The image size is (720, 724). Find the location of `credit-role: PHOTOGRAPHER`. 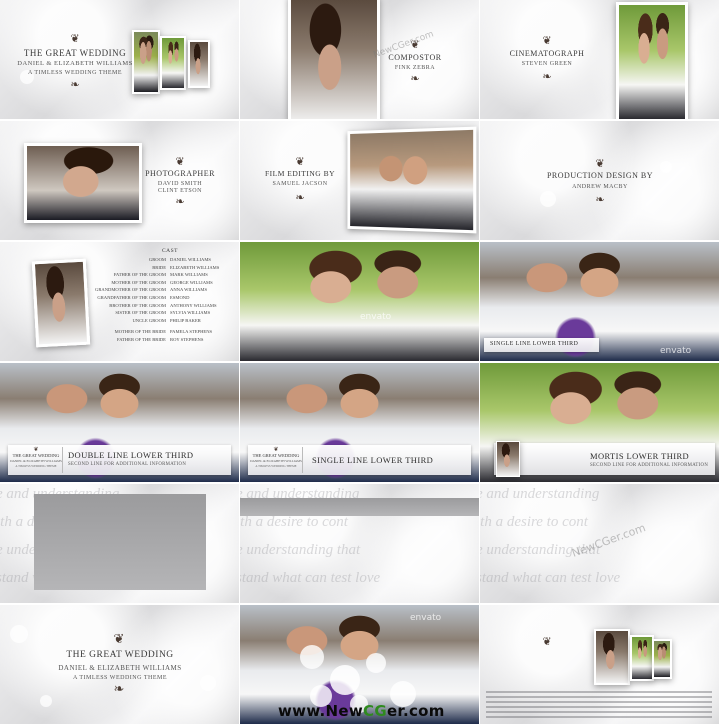

credit-role: PHOTOGRAPHER is located at coordinates (180, 173).